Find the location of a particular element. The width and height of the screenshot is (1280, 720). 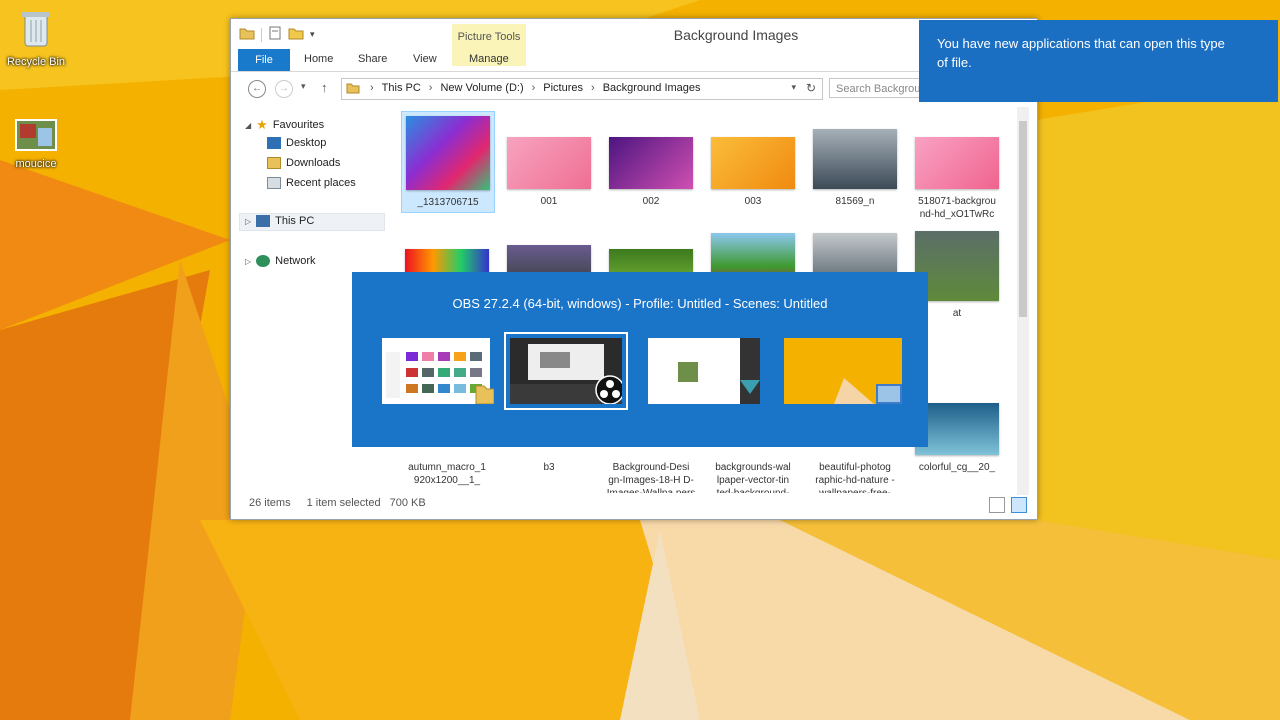

selection-size: 700 KB is located at coordinates (407, 503).